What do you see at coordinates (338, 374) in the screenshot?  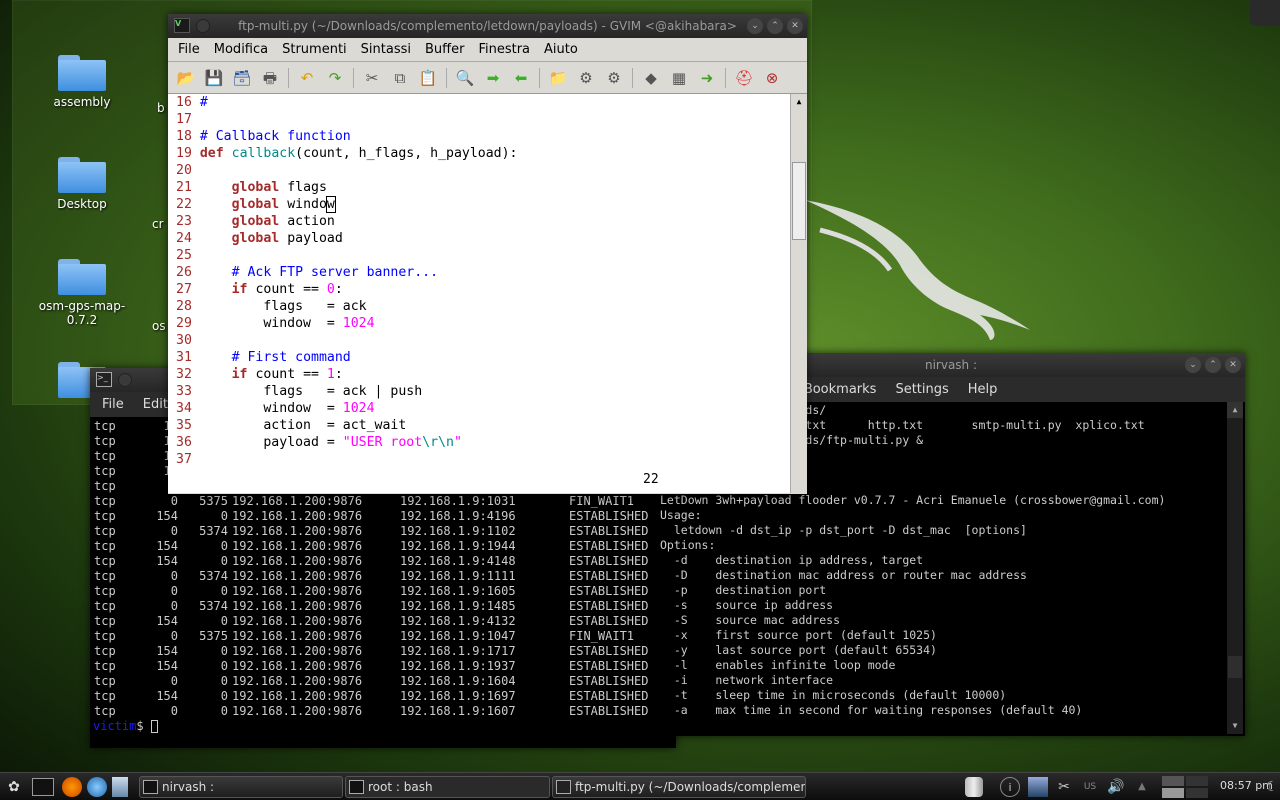 I see `code-token: :` at bounding box center [338, 374].